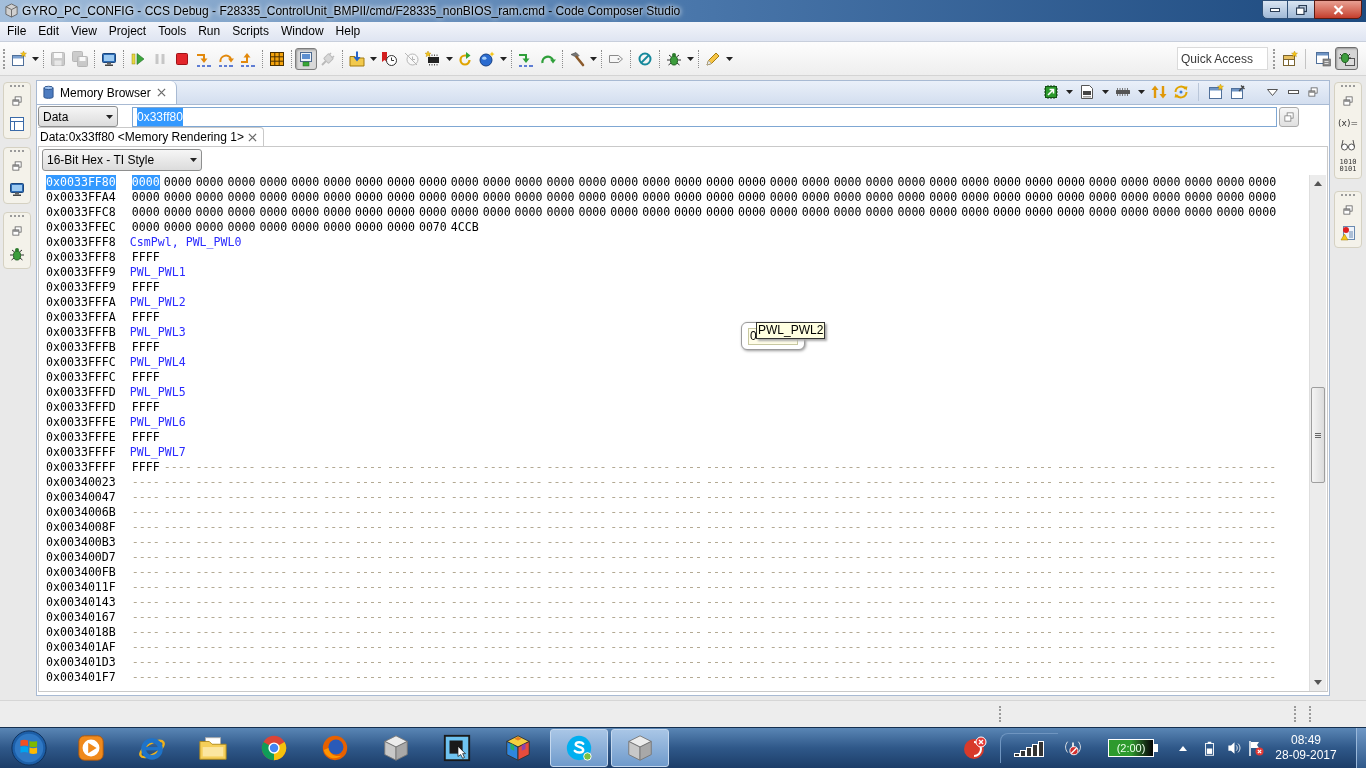 Image resolution: width=1366 pixels, height=768 pixels. I want to click on action-center-button, so click(1256, 748).